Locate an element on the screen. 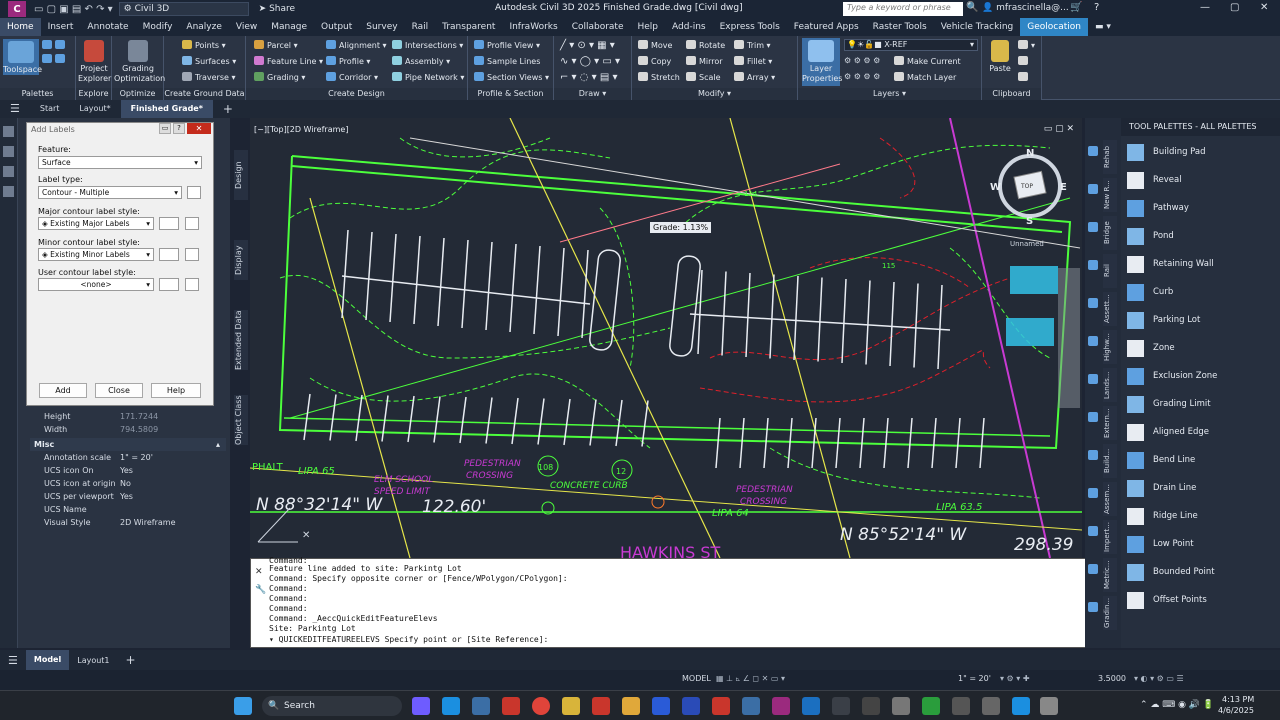 This screenshot has width=1280, height=720. search-icon: 🔍 is located at coordinates (972, 7).